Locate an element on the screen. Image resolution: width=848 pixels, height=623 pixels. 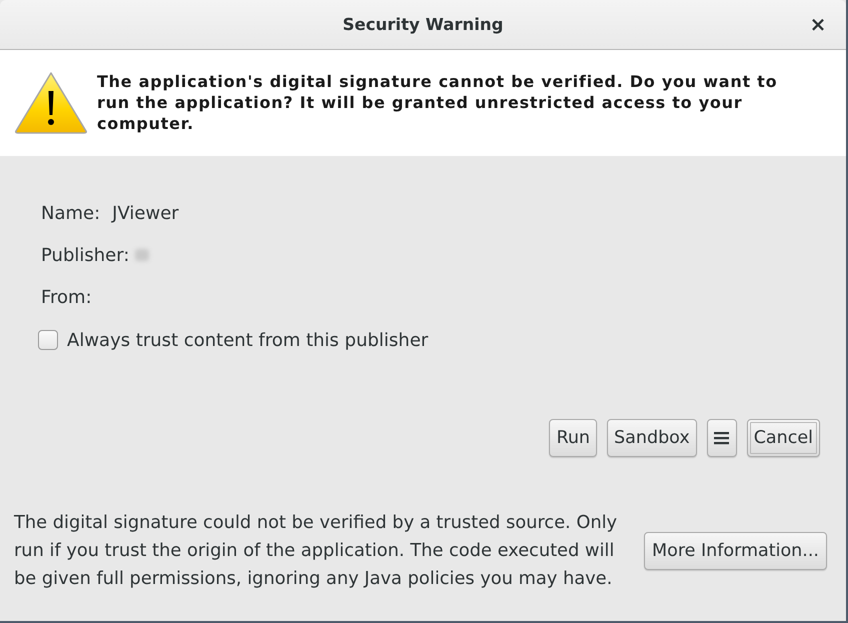
field-label: Publisher: is located at coordinates (85, 255).